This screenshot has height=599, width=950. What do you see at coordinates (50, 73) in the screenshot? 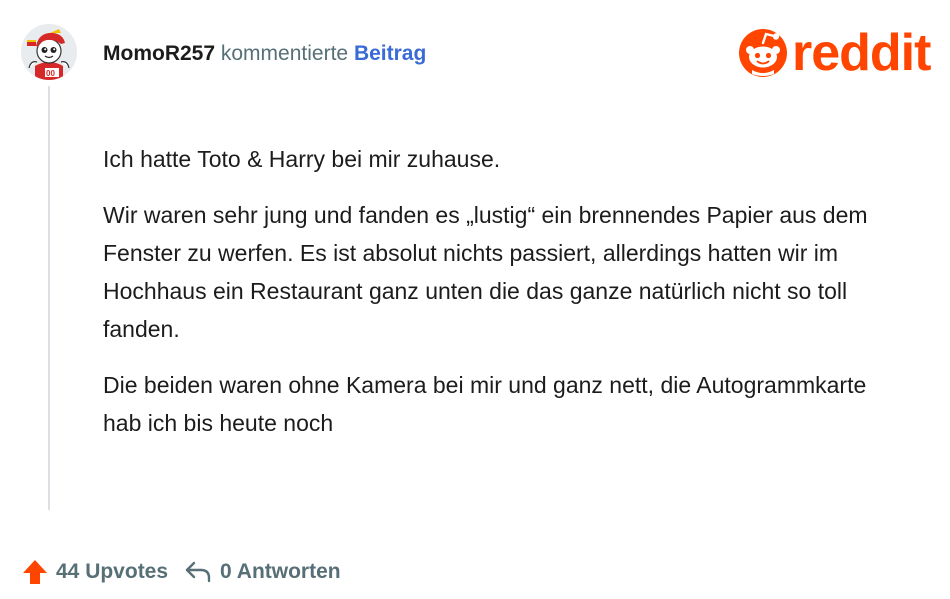
I see `svg-text: 00` at bounding box center [50, 73].